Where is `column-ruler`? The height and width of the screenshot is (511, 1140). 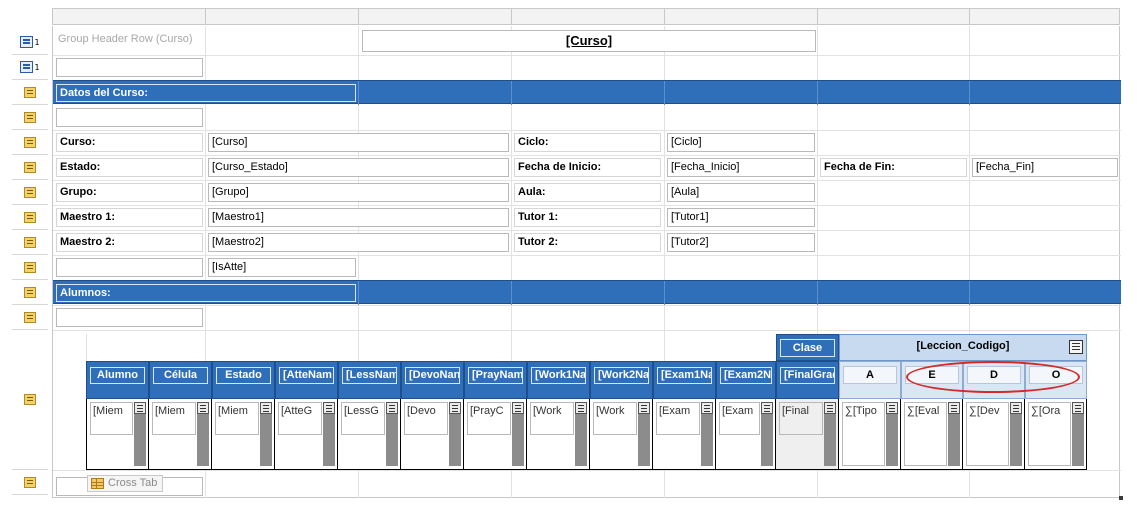
column-ruler is located at coordinates (586, 16).